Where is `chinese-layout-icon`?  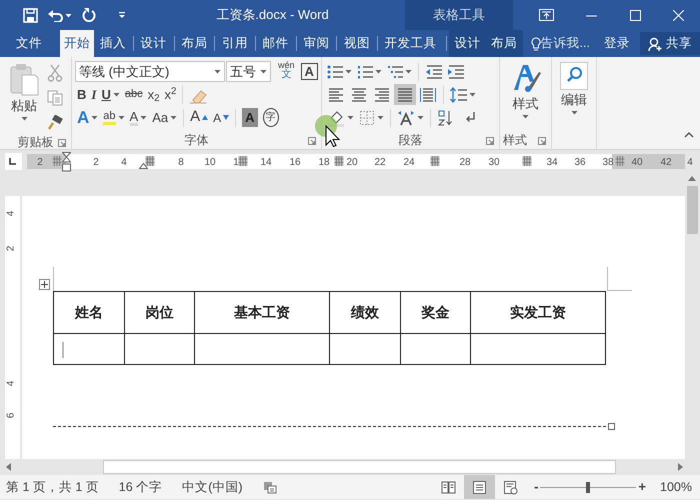 chinese-layout-icon is located at coordinates (406, 118).